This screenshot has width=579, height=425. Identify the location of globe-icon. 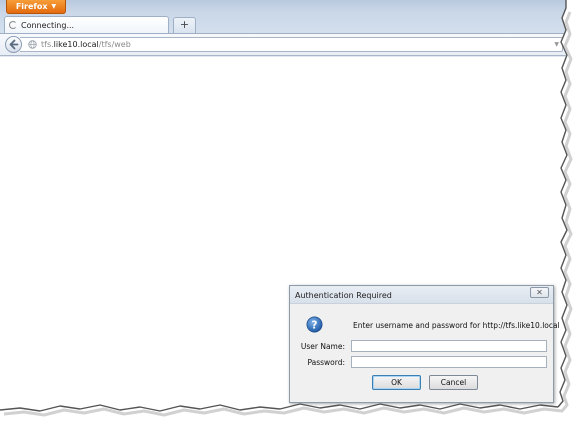
(32, 44).